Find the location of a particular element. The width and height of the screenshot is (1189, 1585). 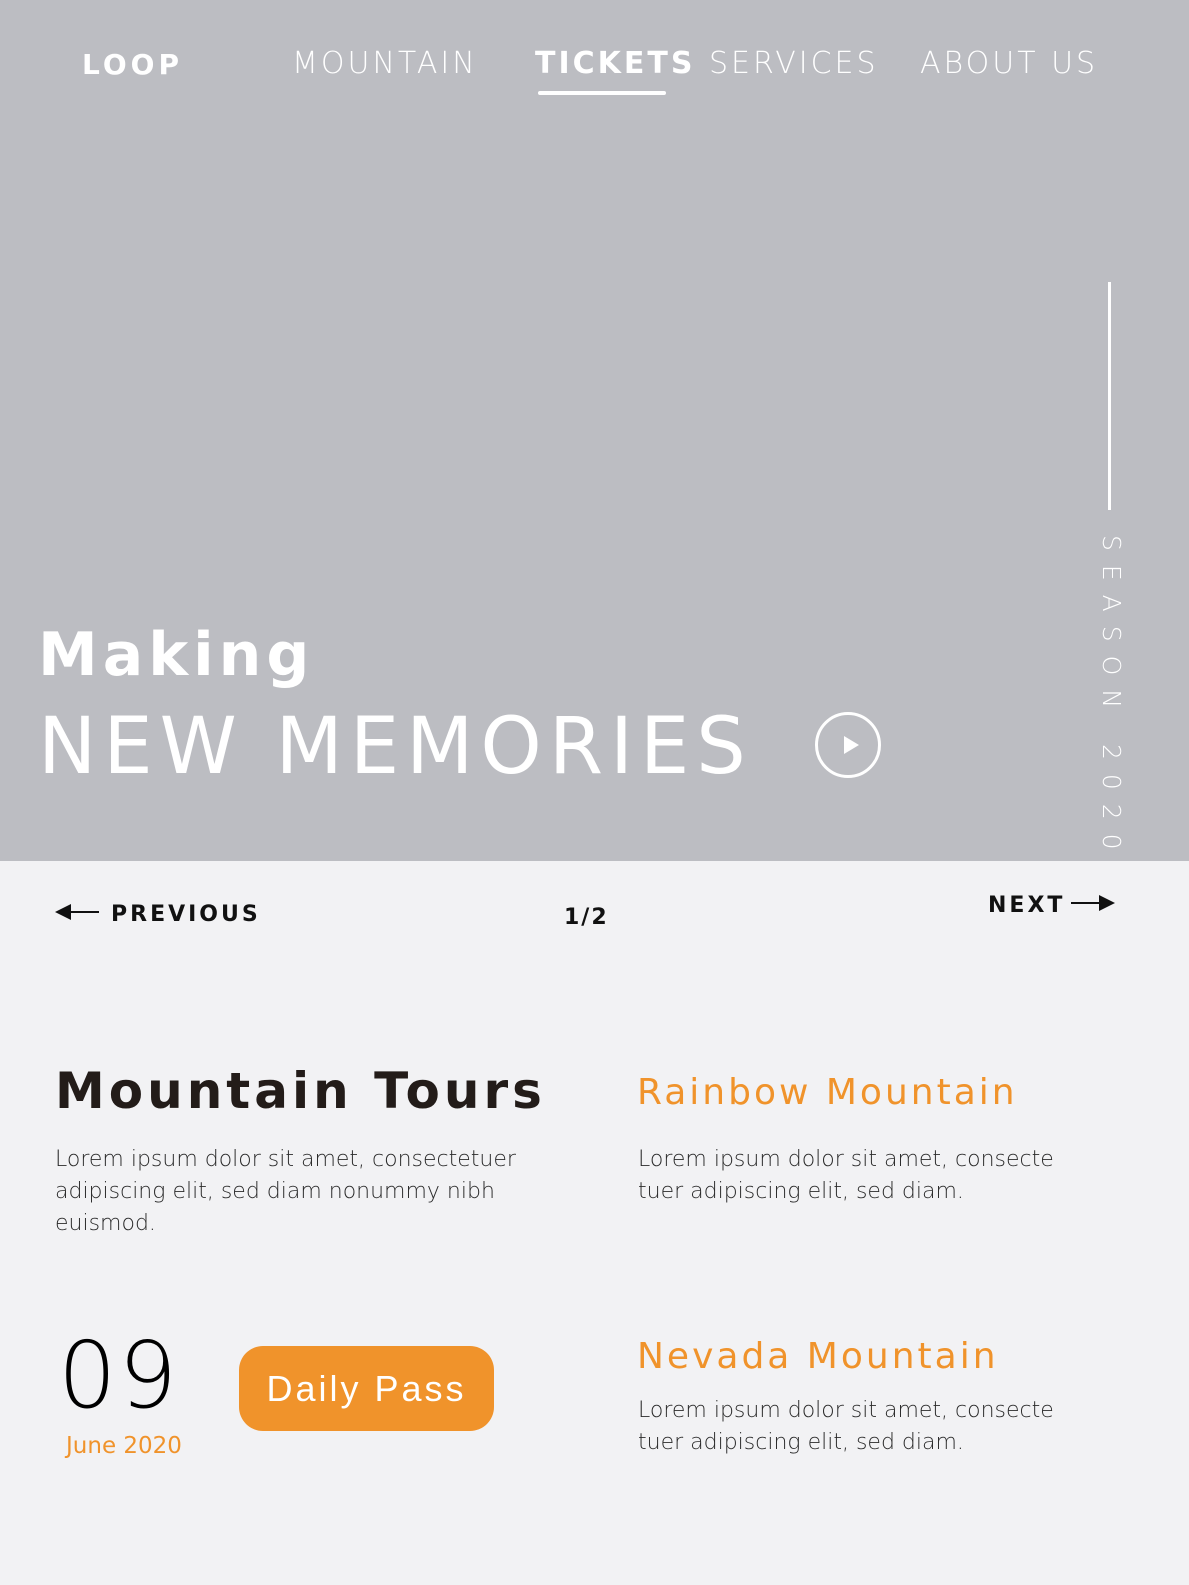

play-circle-icon is located at coordinates (848, 745).